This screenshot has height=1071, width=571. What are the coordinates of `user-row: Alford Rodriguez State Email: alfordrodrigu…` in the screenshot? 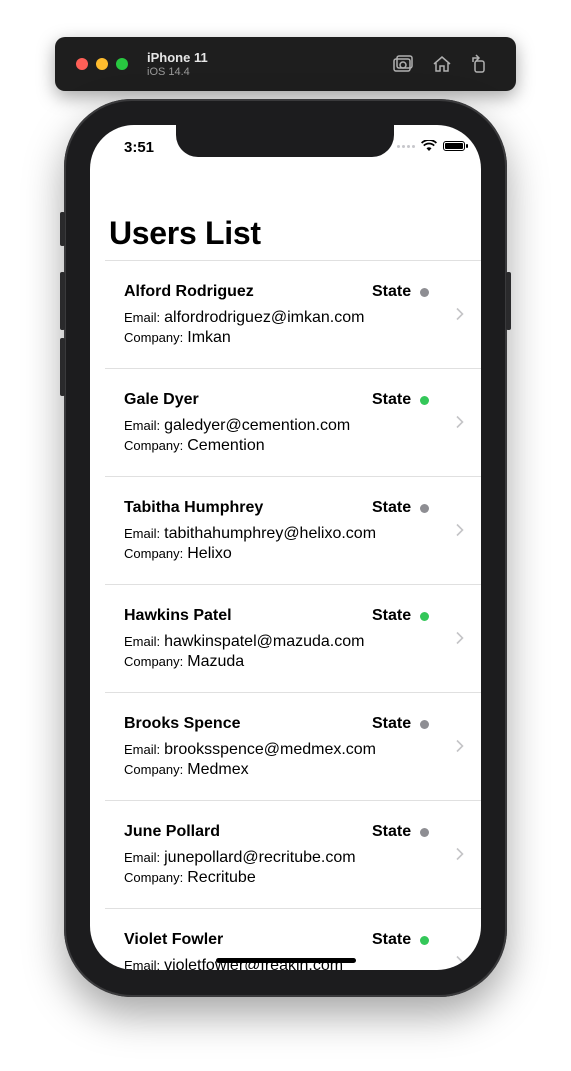 It's located at (293, 314).